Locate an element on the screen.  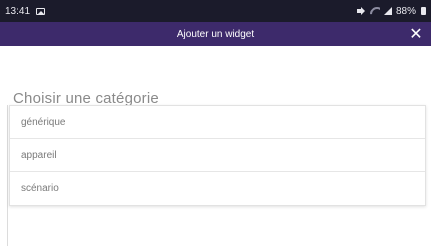
wifi-icon is located at coordinates (375, 11).